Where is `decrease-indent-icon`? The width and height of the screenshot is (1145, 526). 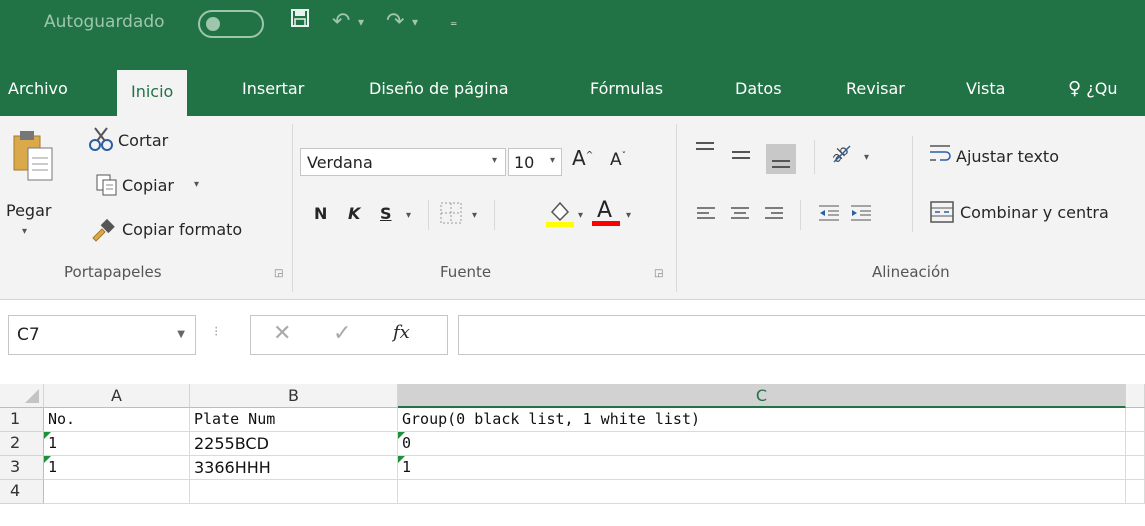
decrease-indent-icon is located at coordinates (829, 215).